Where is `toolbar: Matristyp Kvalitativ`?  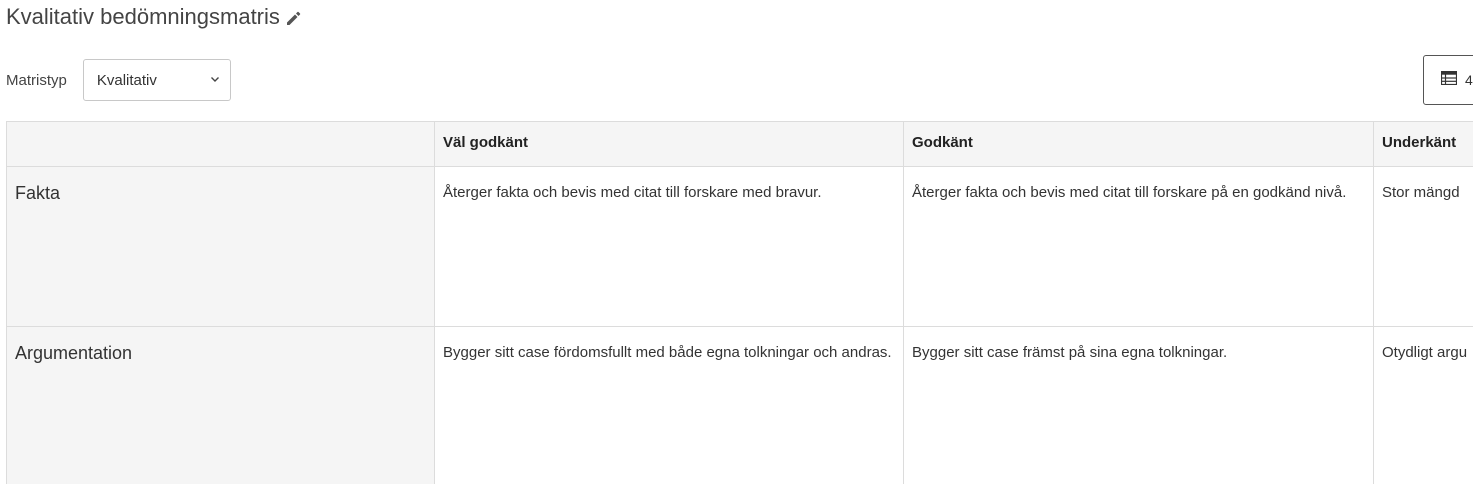 toolbar: Matristyp Kvalitativ is located at coordinates (118, 80).